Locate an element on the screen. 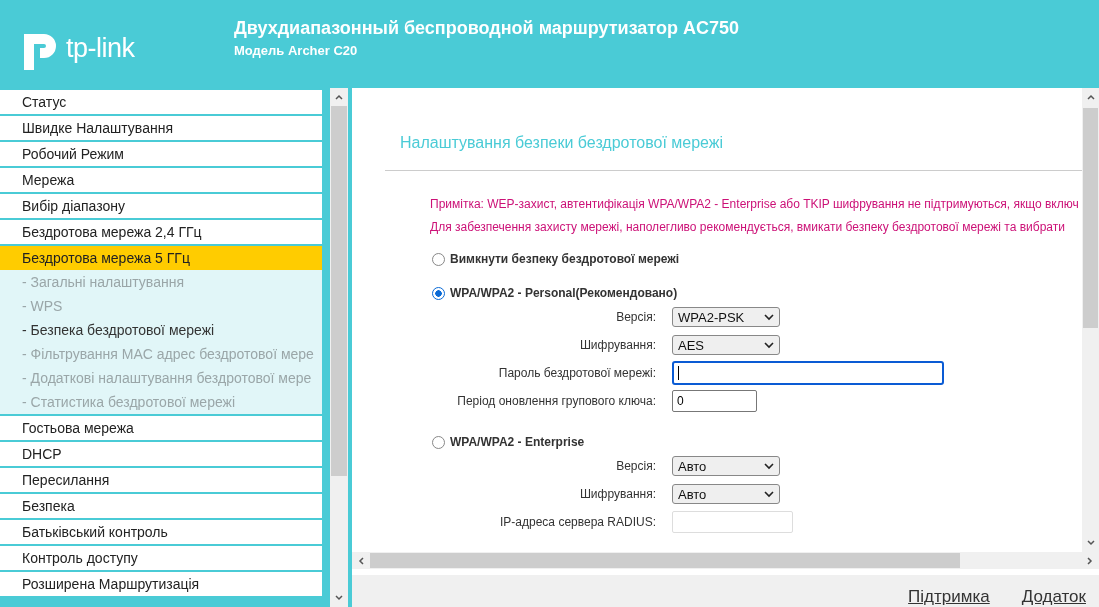 Image resolution: width=1099 pixels, height=607 pixels. sidebar-item: Контроль доступу is located at coordinates (161, 558).